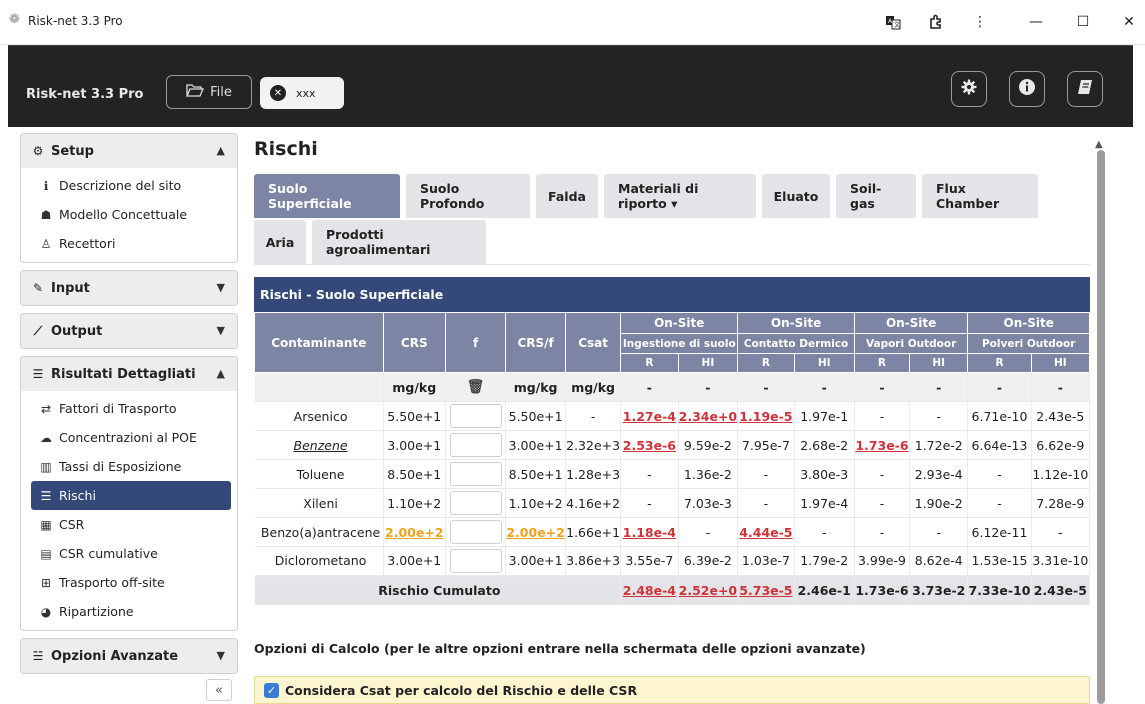 This screenshot has height=704, width=1145. Describe the element at coordinates (936, 22) in the screenshot. I see `extensions-icon` at that location.